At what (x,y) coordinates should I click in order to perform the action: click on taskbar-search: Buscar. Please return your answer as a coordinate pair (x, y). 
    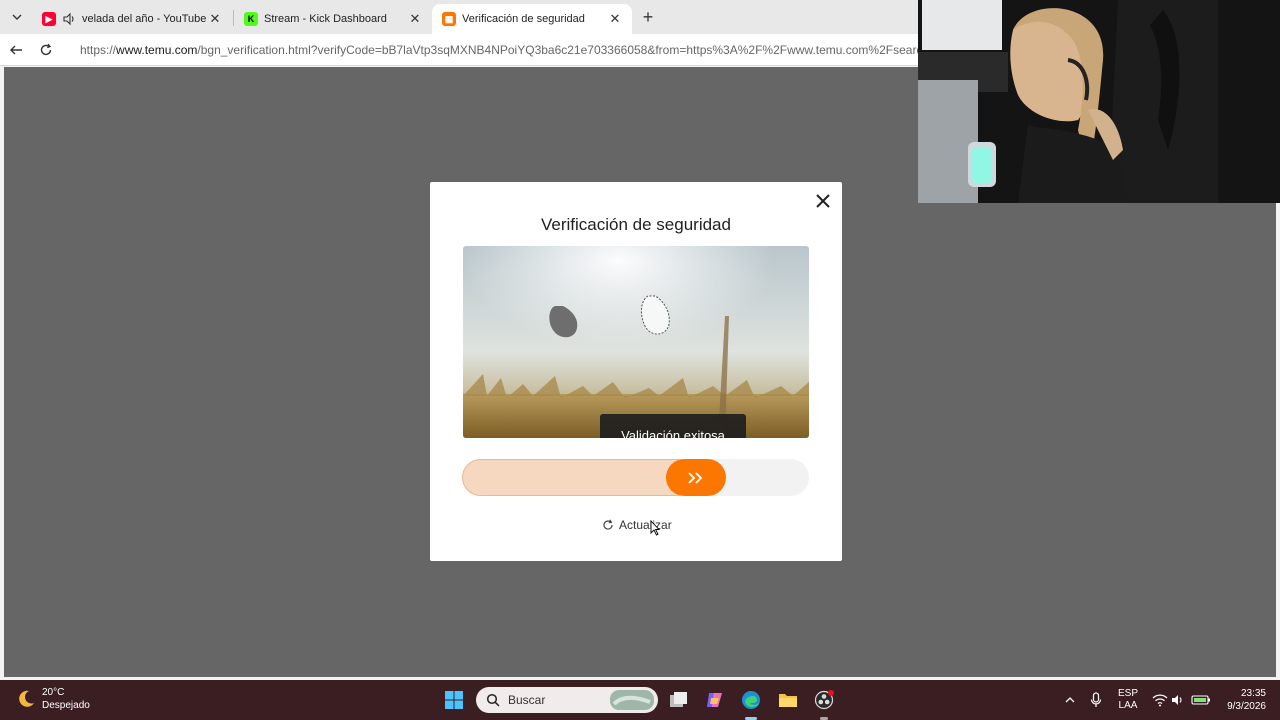
    Looking at the image, I should click on (567, 700).